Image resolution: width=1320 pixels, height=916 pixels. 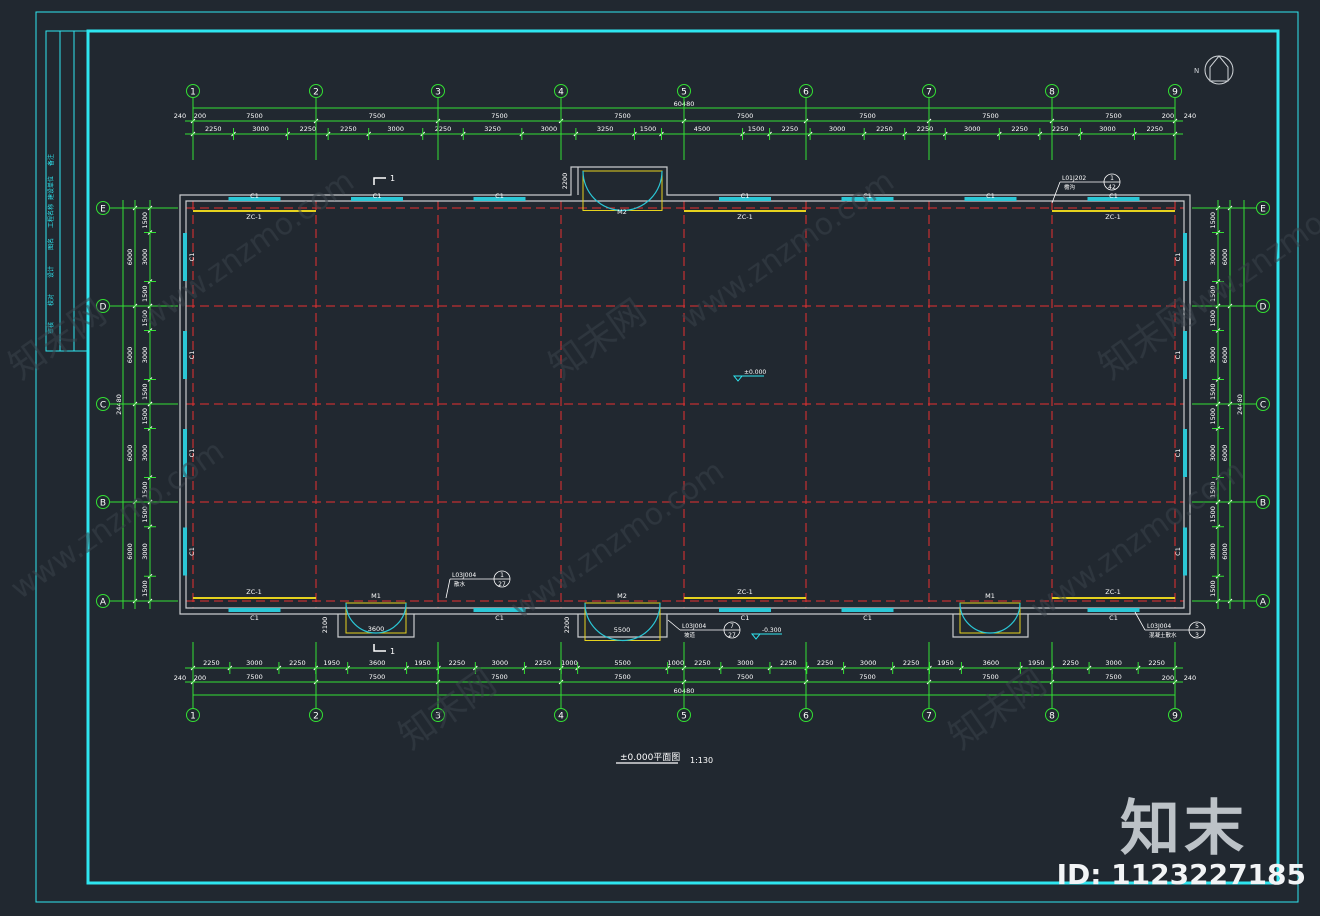 What do you see at coordinates (929, 93) in the screenshot?
I see `axis-bubble-label: 7` at bounding box center [929, 93].